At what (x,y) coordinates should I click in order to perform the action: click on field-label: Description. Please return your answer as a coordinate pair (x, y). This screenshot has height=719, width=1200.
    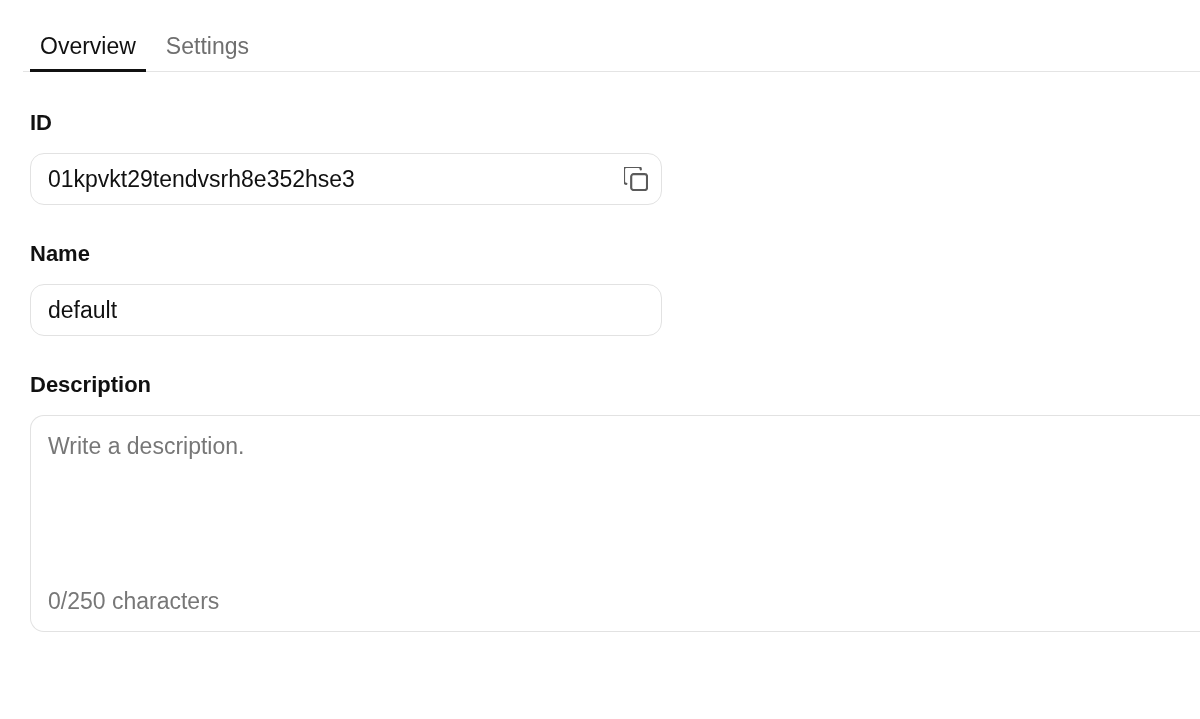
    Looking at the image, I should click on (91, 385).